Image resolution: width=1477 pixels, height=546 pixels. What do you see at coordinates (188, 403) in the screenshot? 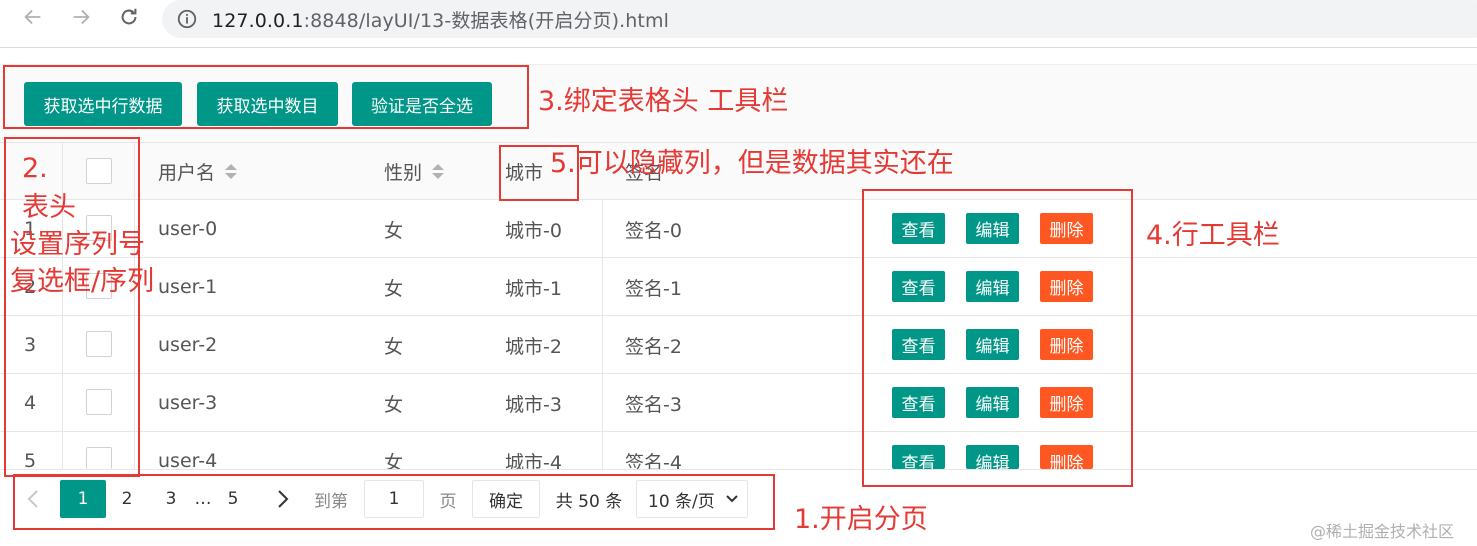
I see `cell-username: user-3` at bounding box center [188, 403].